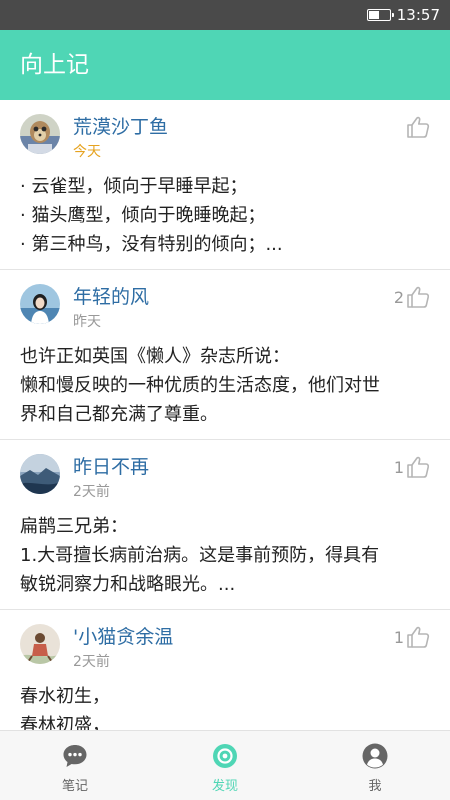  Describe the element at coordinates (373, 15) in the screenshot. I see `battery-level` at that location.